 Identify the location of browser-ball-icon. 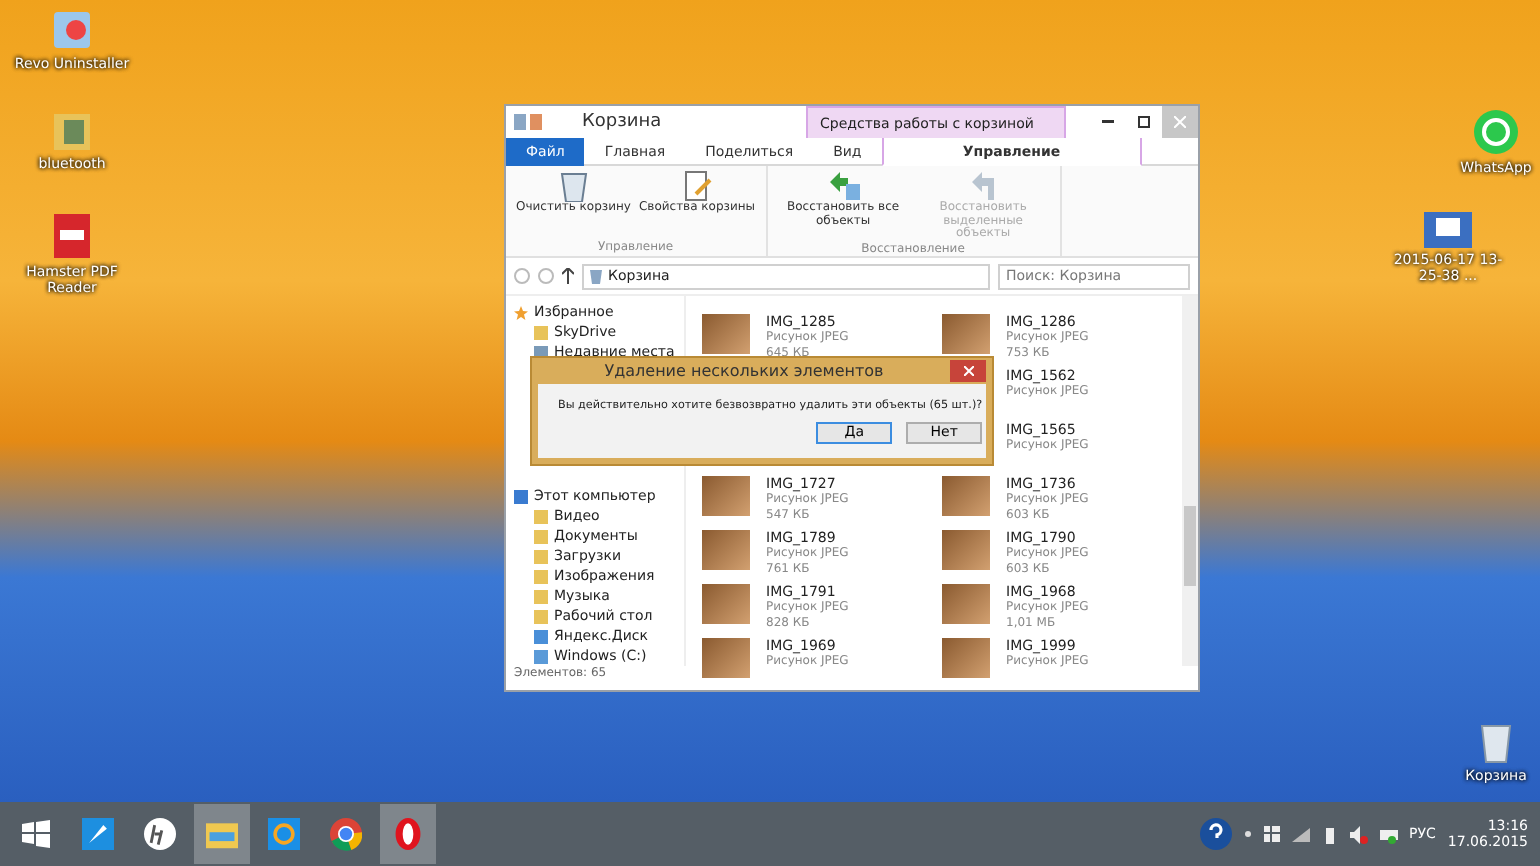
(346, 834).